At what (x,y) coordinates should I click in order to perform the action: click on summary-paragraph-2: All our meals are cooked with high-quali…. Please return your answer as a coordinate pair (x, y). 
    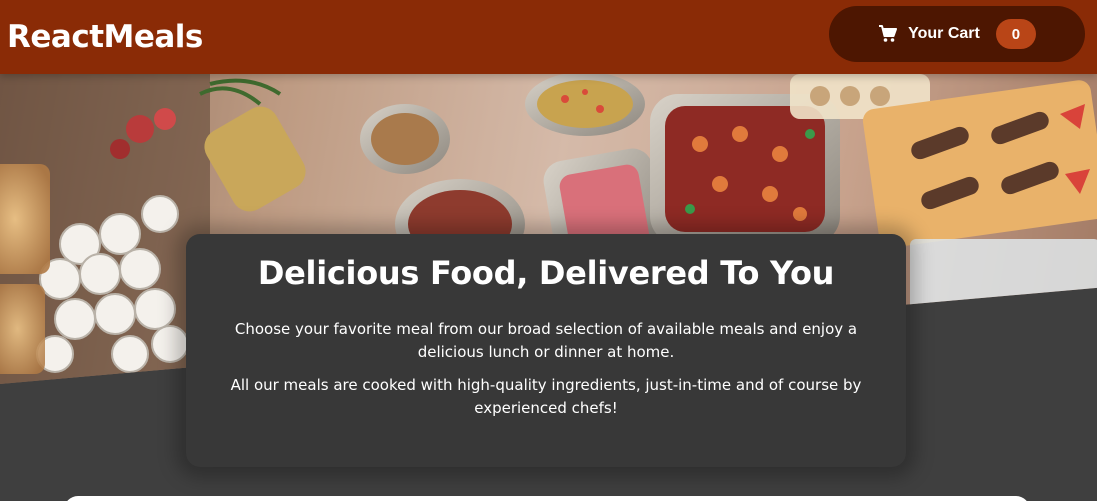
    Looking at the image, I should click on (546, 396).